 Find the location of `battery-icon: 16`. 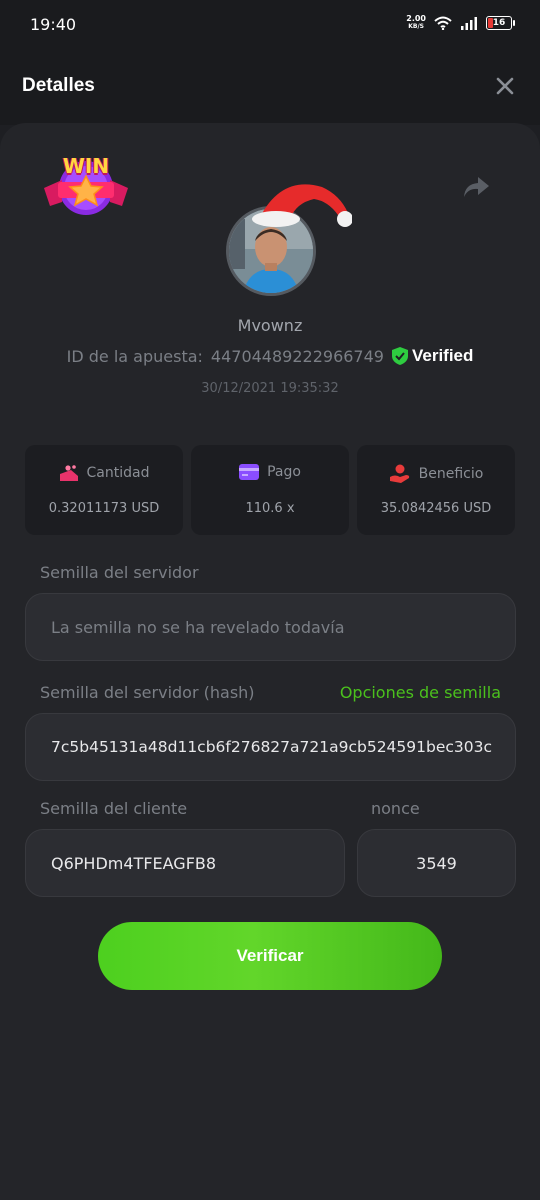

battery-icon: 16 is located at coordinates (500, 23).